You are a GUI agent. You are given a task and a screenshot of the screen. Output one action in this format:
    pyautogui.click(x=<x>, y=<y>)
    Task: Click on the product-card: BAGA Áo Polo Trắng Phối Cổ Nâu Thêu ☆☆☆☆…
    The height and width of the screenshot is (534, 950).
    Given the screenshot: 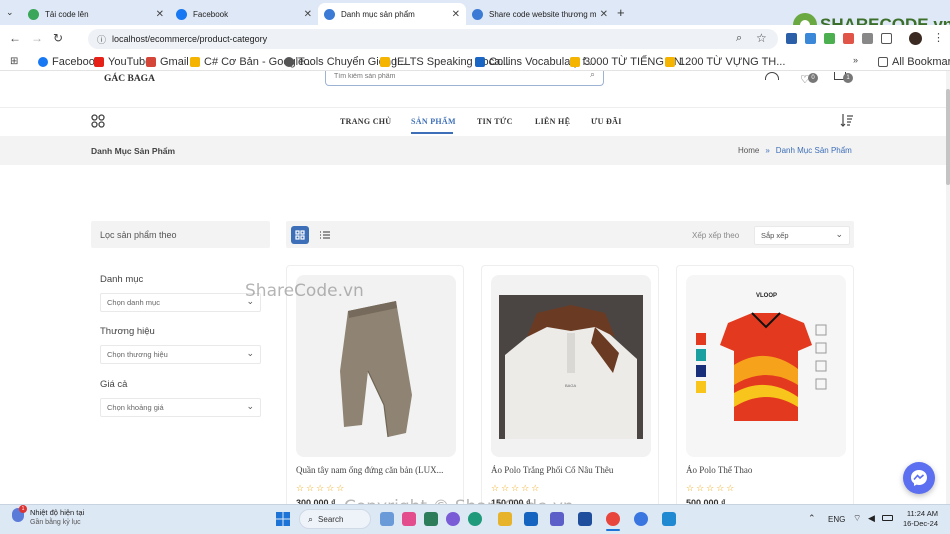 What is the action you would take?
    pyautogui.click(x=570, y=390)
    